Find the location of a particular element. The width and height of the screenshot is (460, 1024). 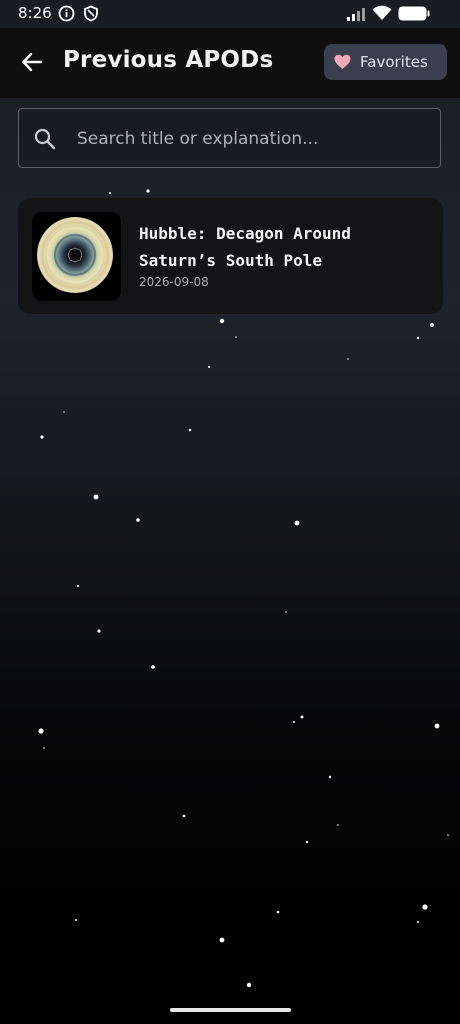

back-button is located at coordinates (32, 64).